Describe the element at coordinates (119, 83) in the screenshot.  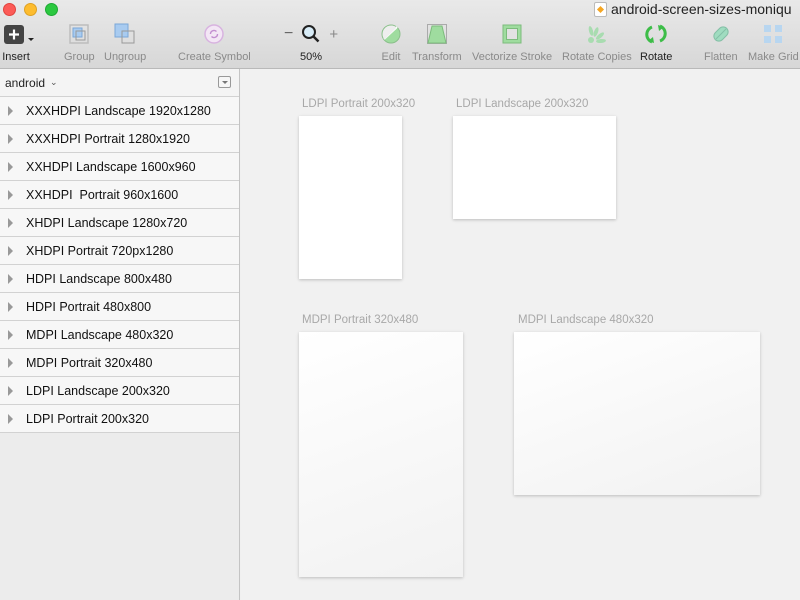
I see `page-selector: android ⌄` at that location.